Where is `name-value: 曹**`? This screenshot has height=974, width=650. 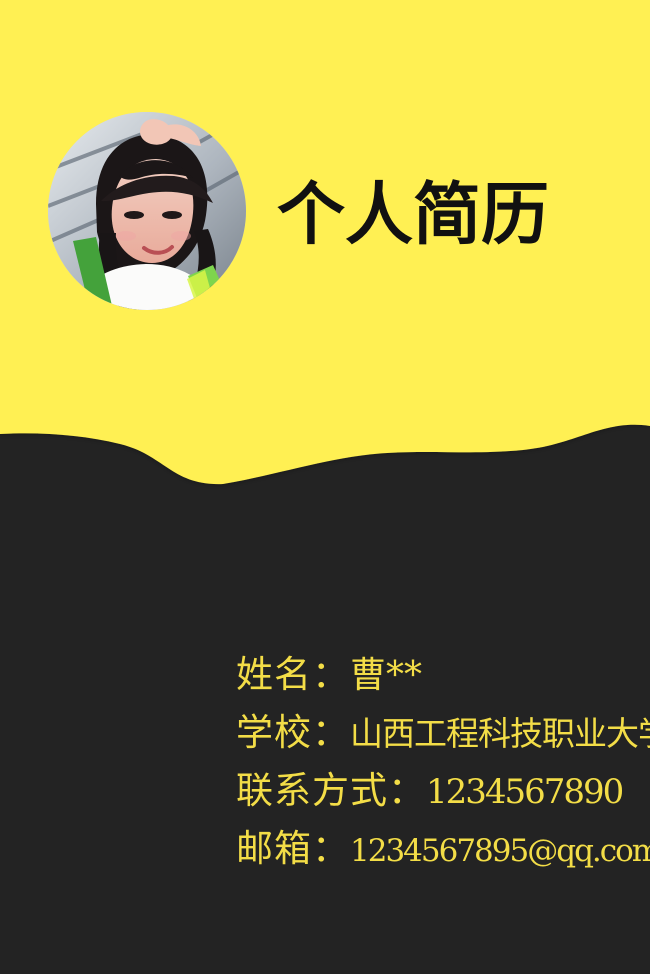 name-value: 曹** is located at coordinates (386, 675).